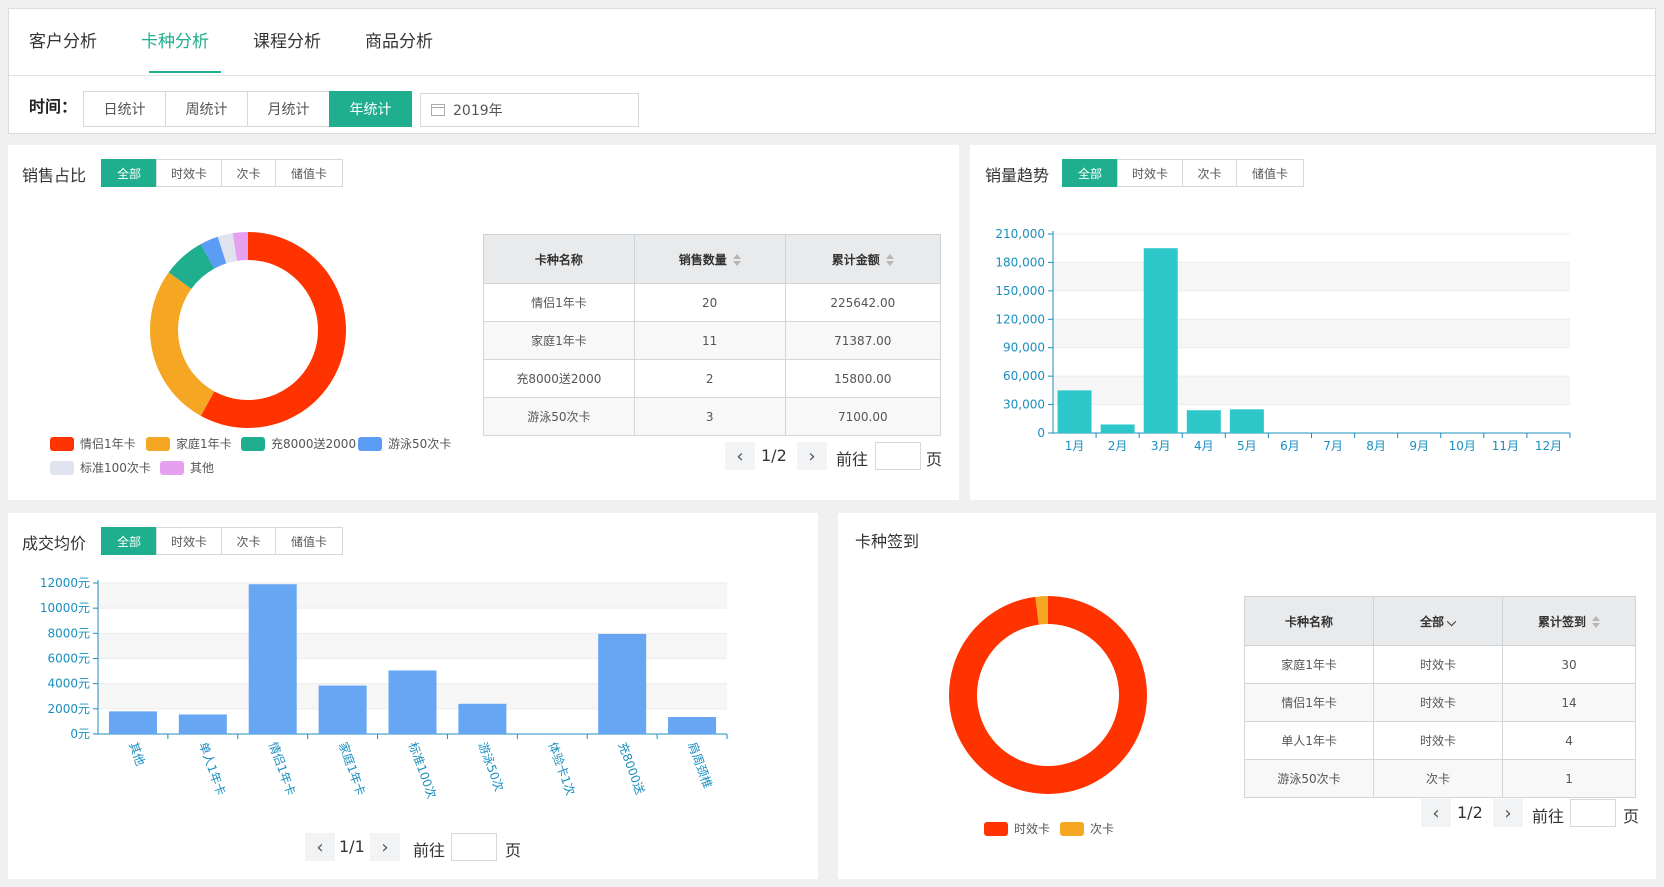 This screenshot has width=1664, height=887. What do you see at coordinates (529, 110) in the screenshot?
I see `date-picker: 2019年` at bounding box center [529, 110].